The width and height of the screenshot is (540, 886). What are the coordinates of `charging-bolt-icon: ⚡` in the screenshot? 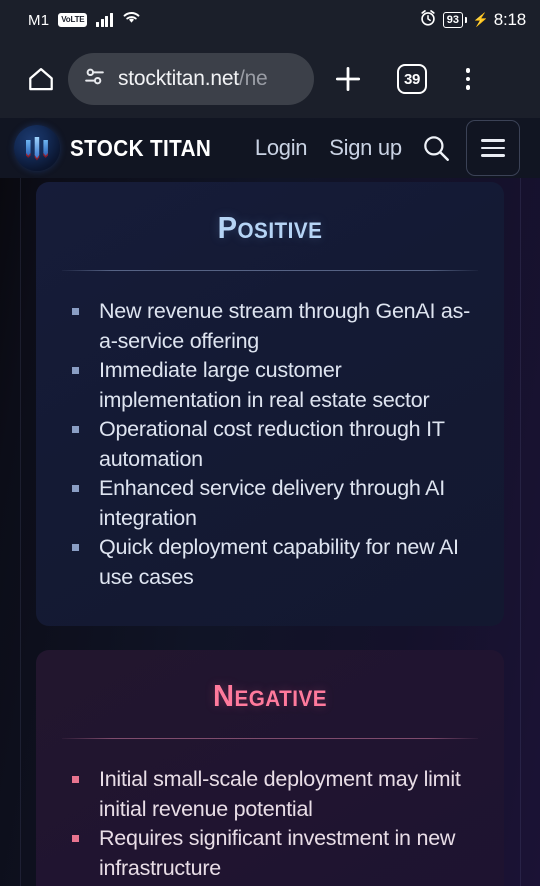 It's located at (480, 19).